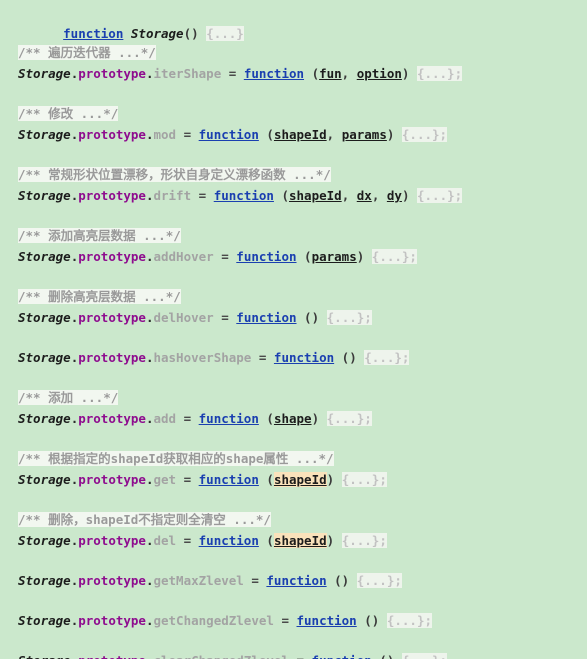 This screenshot has width=587, height=659. I want to click on rparen-token: ), so click(315, 317).